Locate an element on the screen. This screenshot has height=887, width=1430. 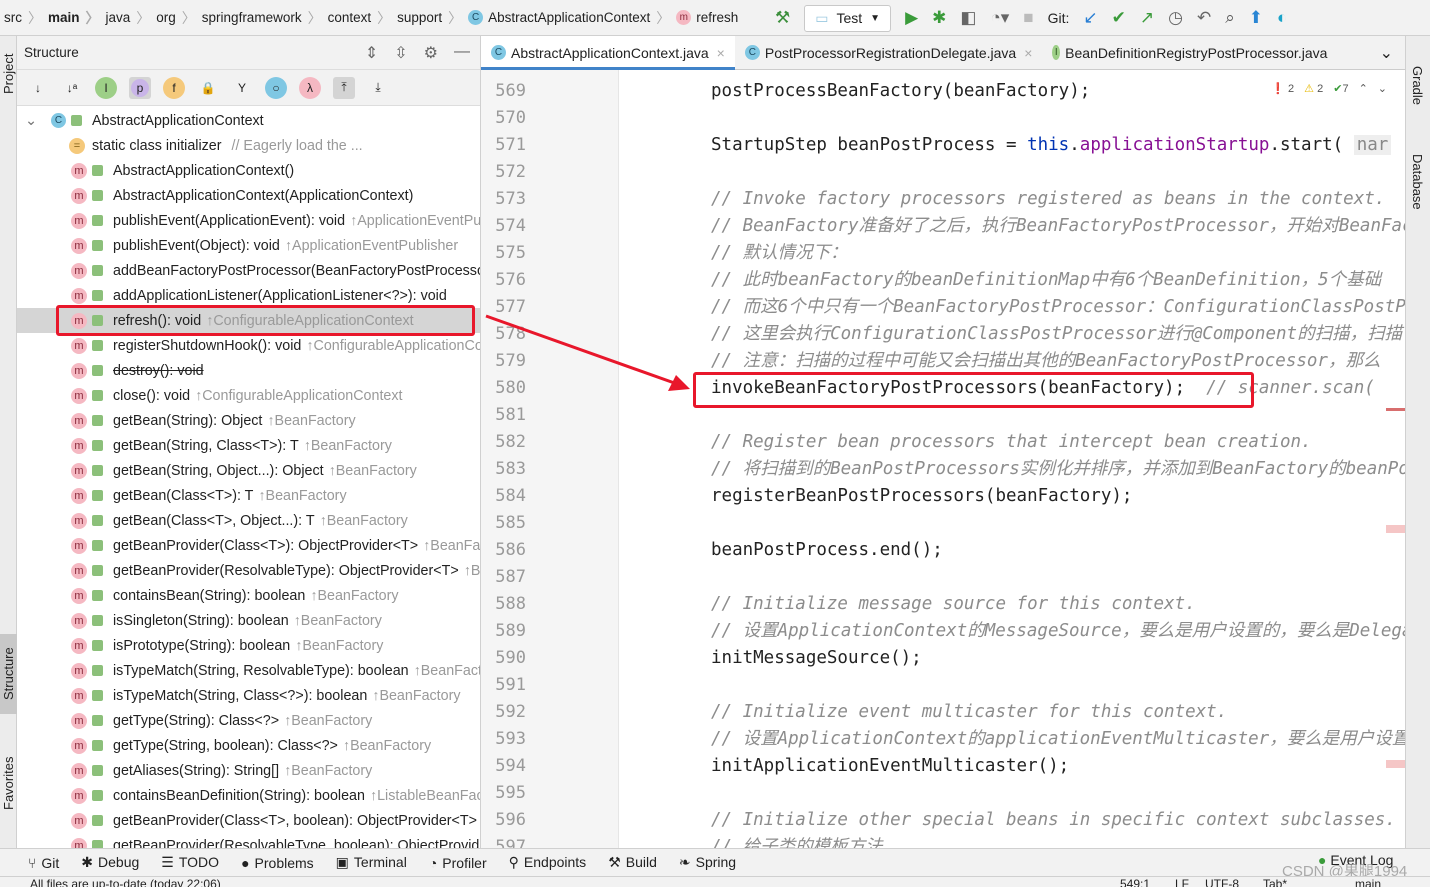
tool-button-endpoints: ⚲ Endpoints is located at coordinates (548, 862).